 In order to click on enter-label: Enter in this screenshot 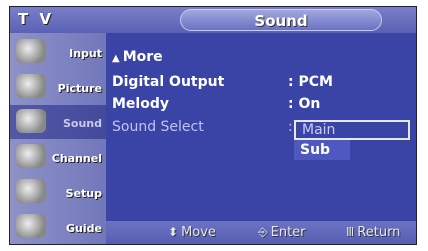, I will do `click(288, 232)`.